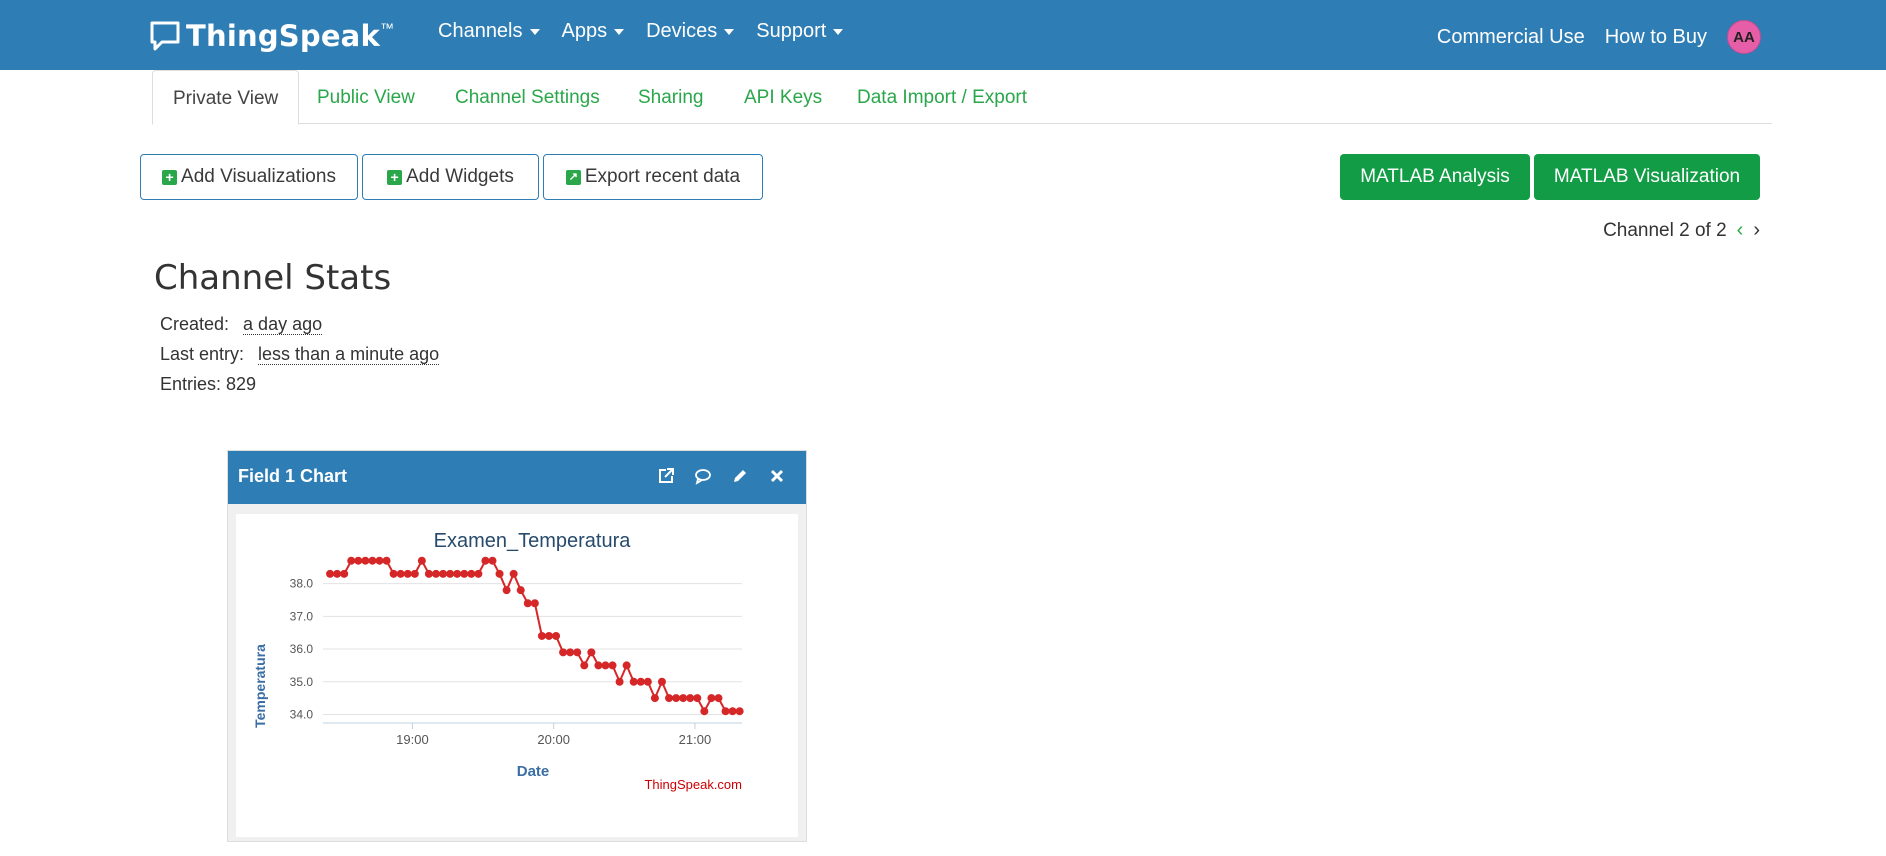  What do you see at coordinates (1740, 230) in the screenshot?
I see `chevron-left-icon: ‹` at bounding box center [1740, 230].